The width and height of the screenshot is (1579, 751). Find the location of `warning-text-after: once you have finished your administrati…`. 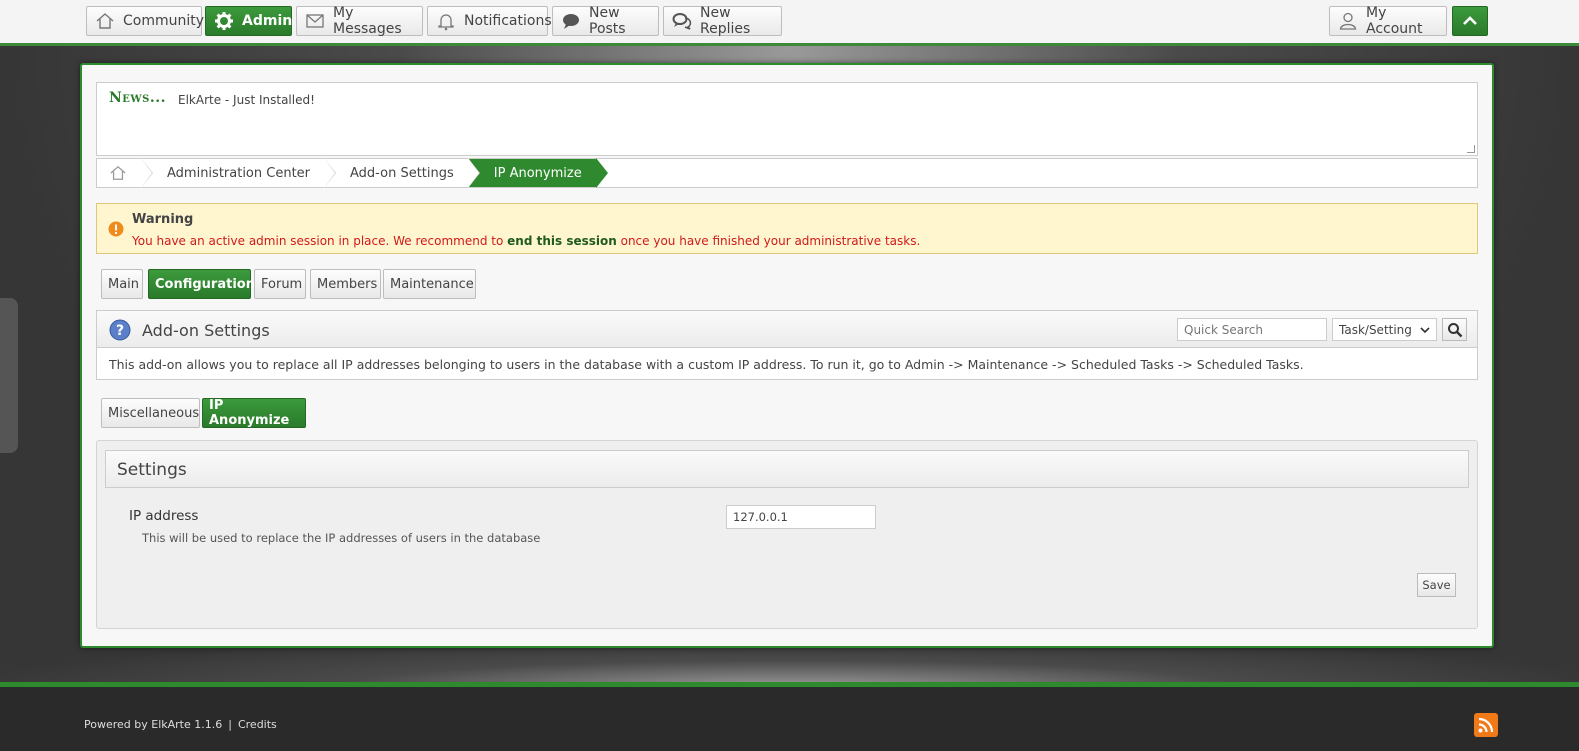

warning-text-after: once you have finished your administrati… is located at coordinates (768, 241).